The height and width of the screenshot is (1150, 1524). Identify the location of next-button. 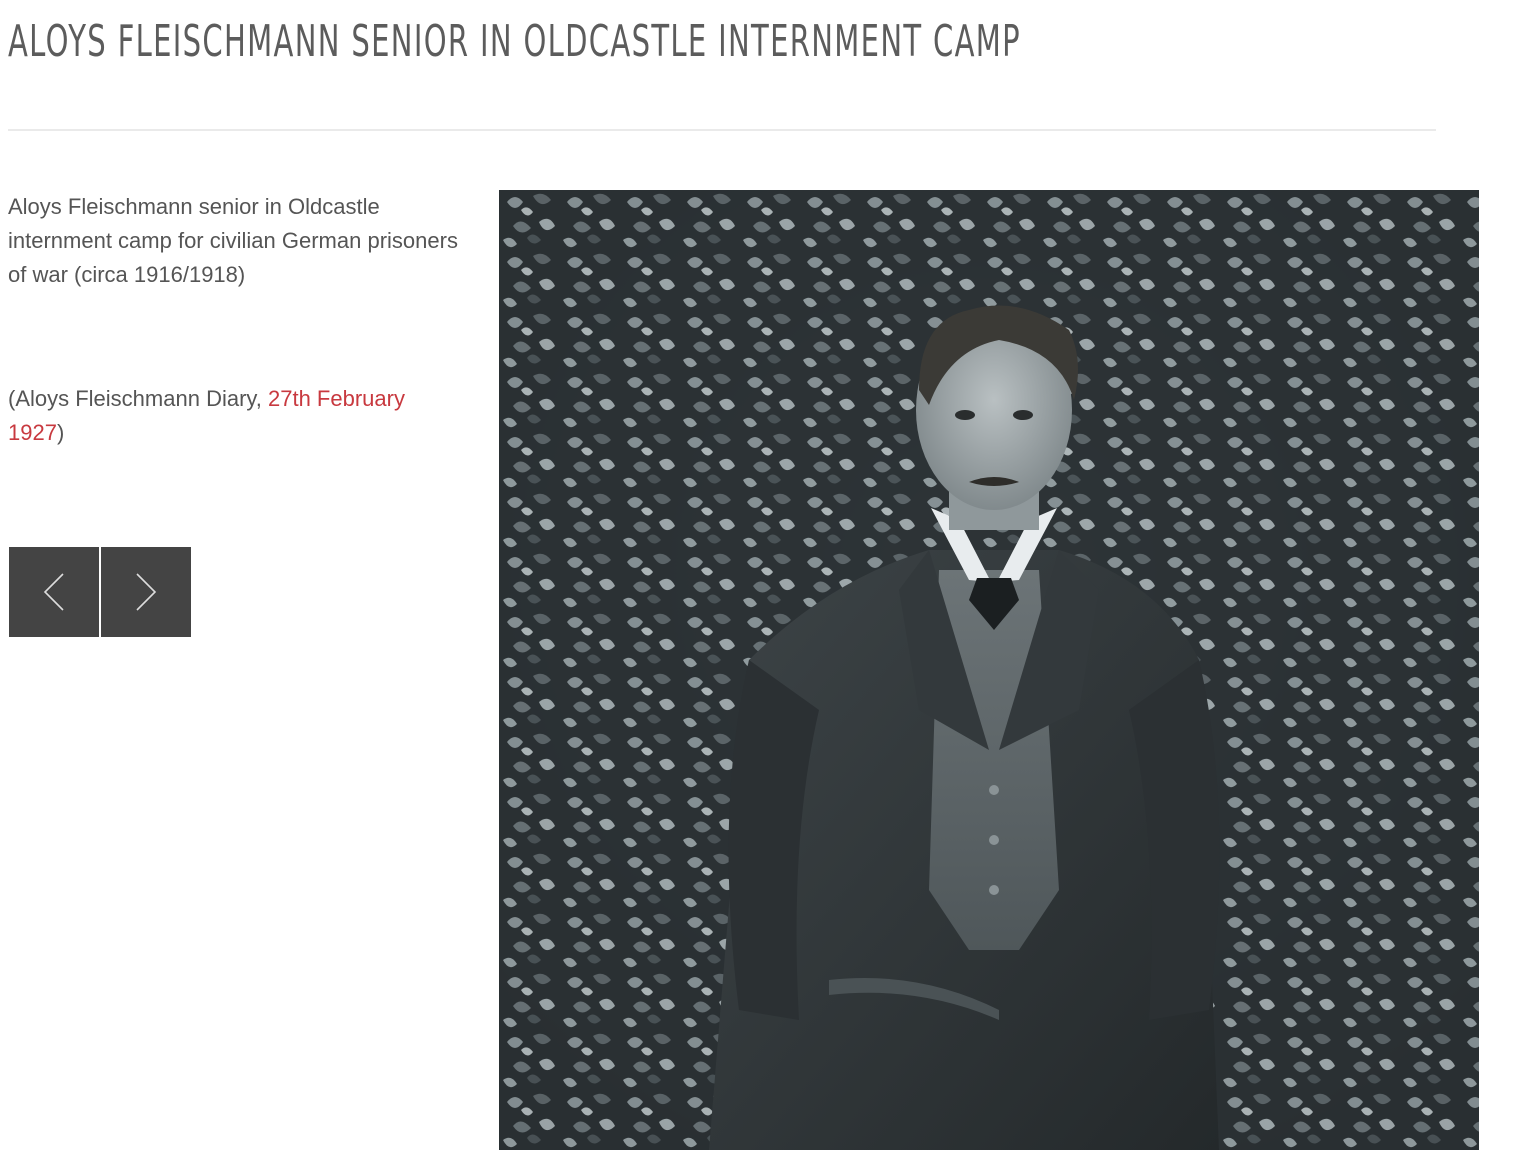
(146, 592).